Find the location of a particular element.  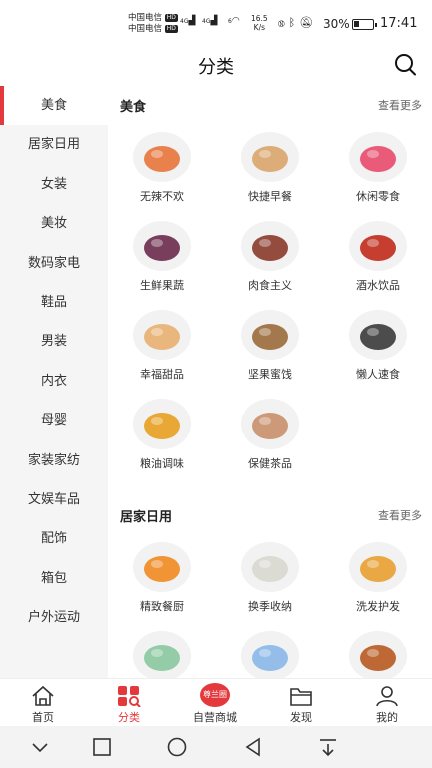

net-type-1: 4G is located at coordinates (184, 21).